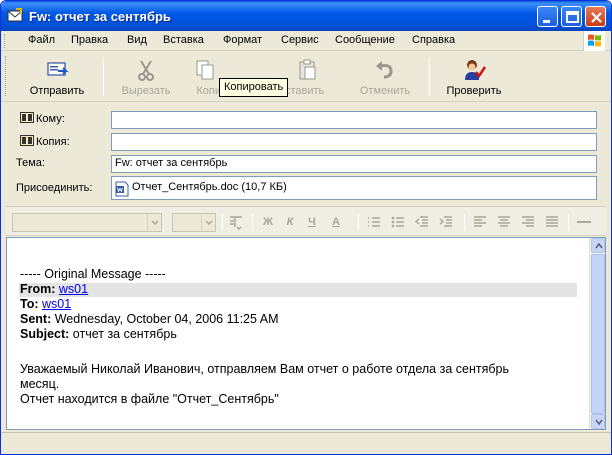 This screenshot has height=455, width=612. Describe the element at coordinates (93, 274) in the screenshot. I see `original-message-header: ----- Original Message -----` at that location.